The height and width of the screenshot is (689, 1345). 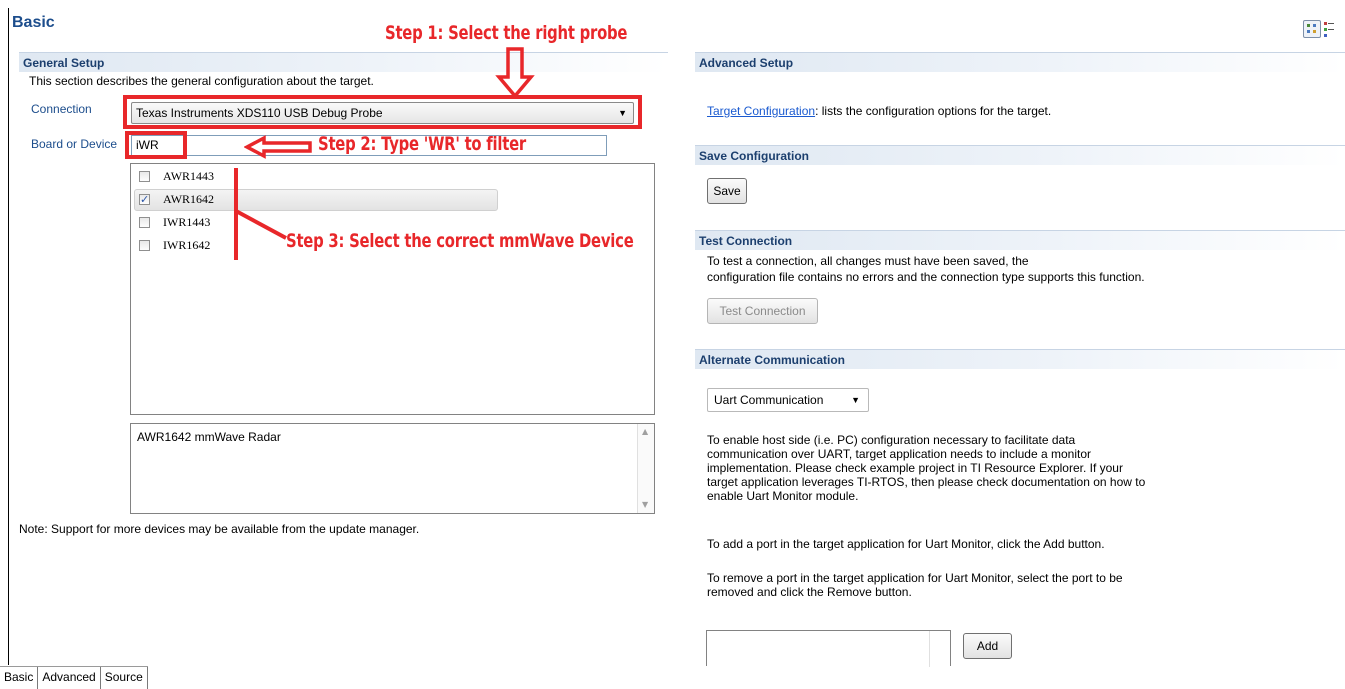 I want to click on checkmark-icon: ✓, so click(x=145, y=199).